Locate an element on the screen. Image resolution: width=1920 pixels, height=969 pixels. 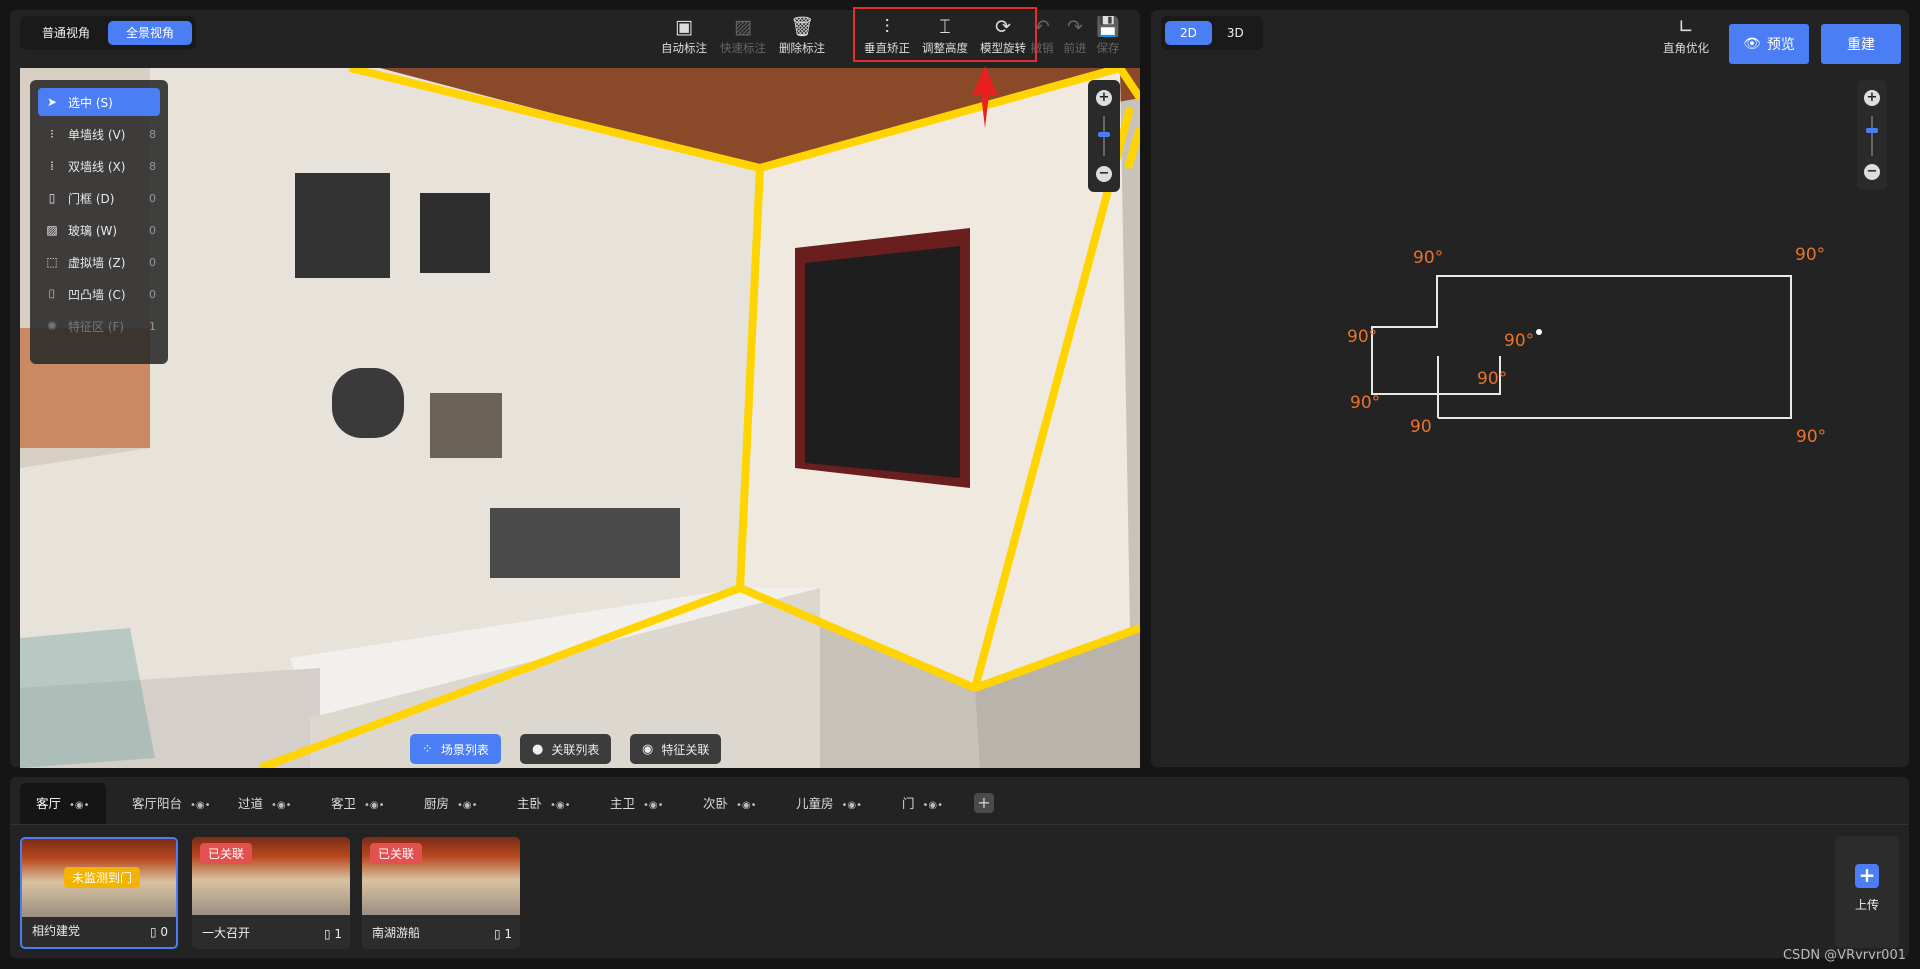
tab-kids-room: 儿童房 •◉• is located at coordinates (829, 803).